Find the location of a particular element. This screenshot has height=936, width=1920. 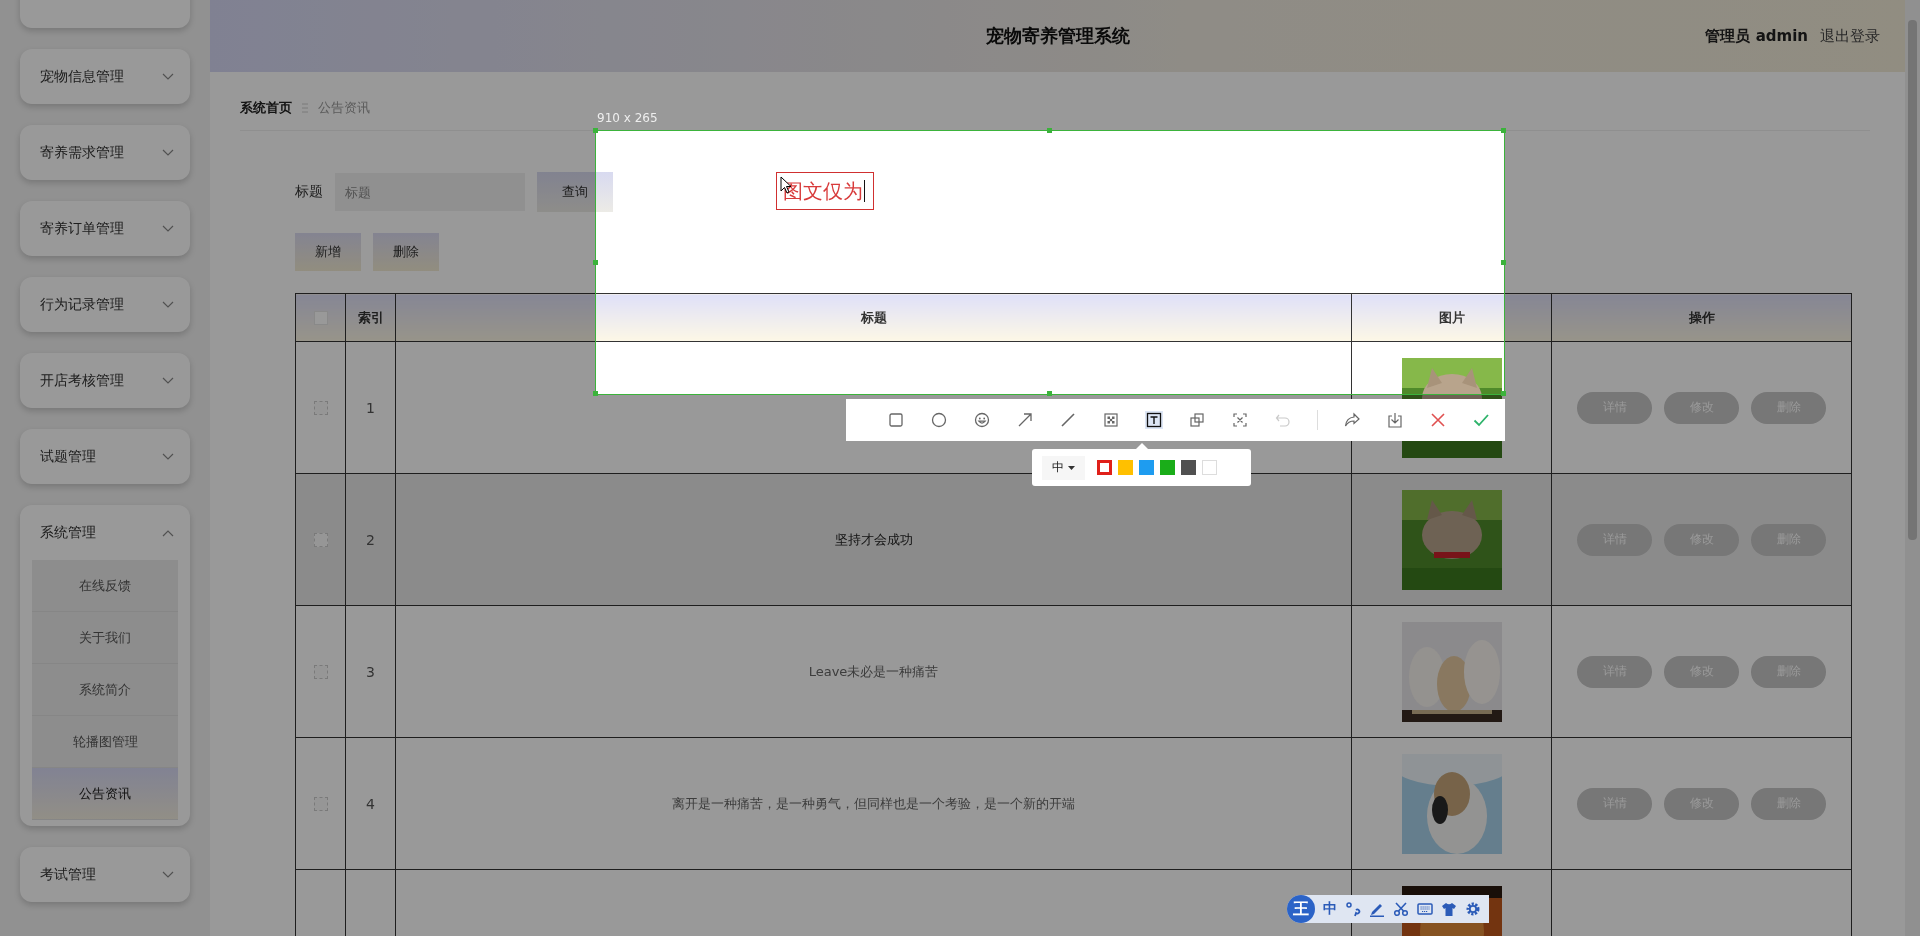

sidebar-item: 寄养需求管理 is located at coordinates (105, 152).